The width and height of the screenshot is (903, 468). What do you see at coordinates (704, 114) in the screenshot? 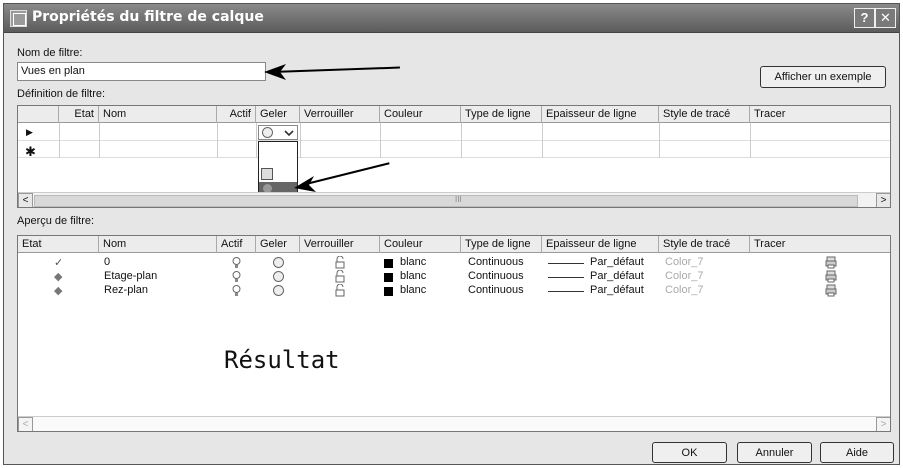
I see `col-style-trace: Style de tracé` at bounding box center [704, 114].